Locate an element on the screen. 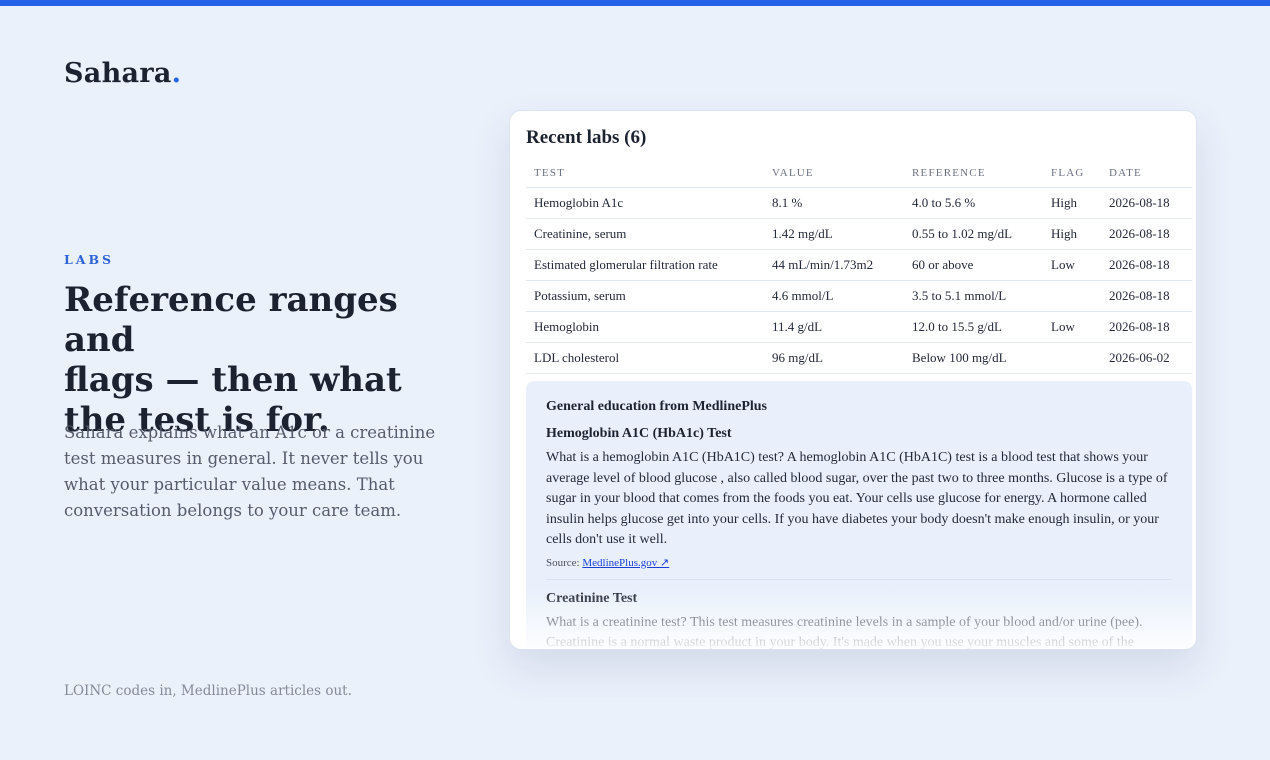  column-header-date: DATE is located at coordinates (1146, 173).